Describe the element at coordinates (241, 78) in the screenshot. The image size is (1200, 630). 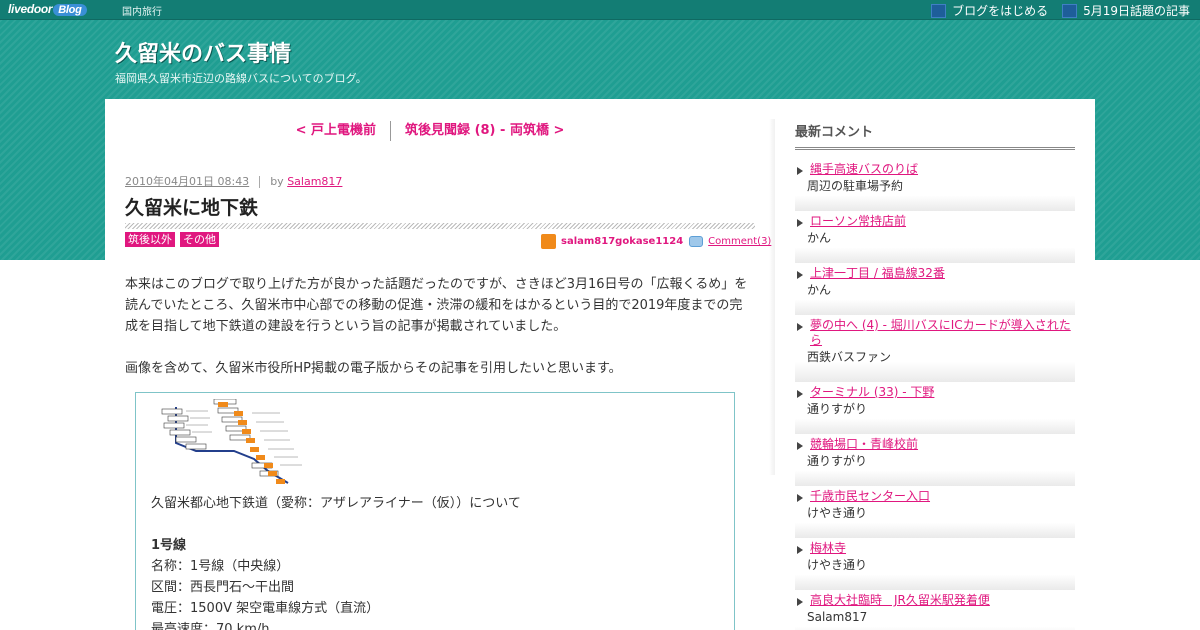
I see `blog-description: 福岡県久留米市近辺の路線バスについてのブログ。` at that location.